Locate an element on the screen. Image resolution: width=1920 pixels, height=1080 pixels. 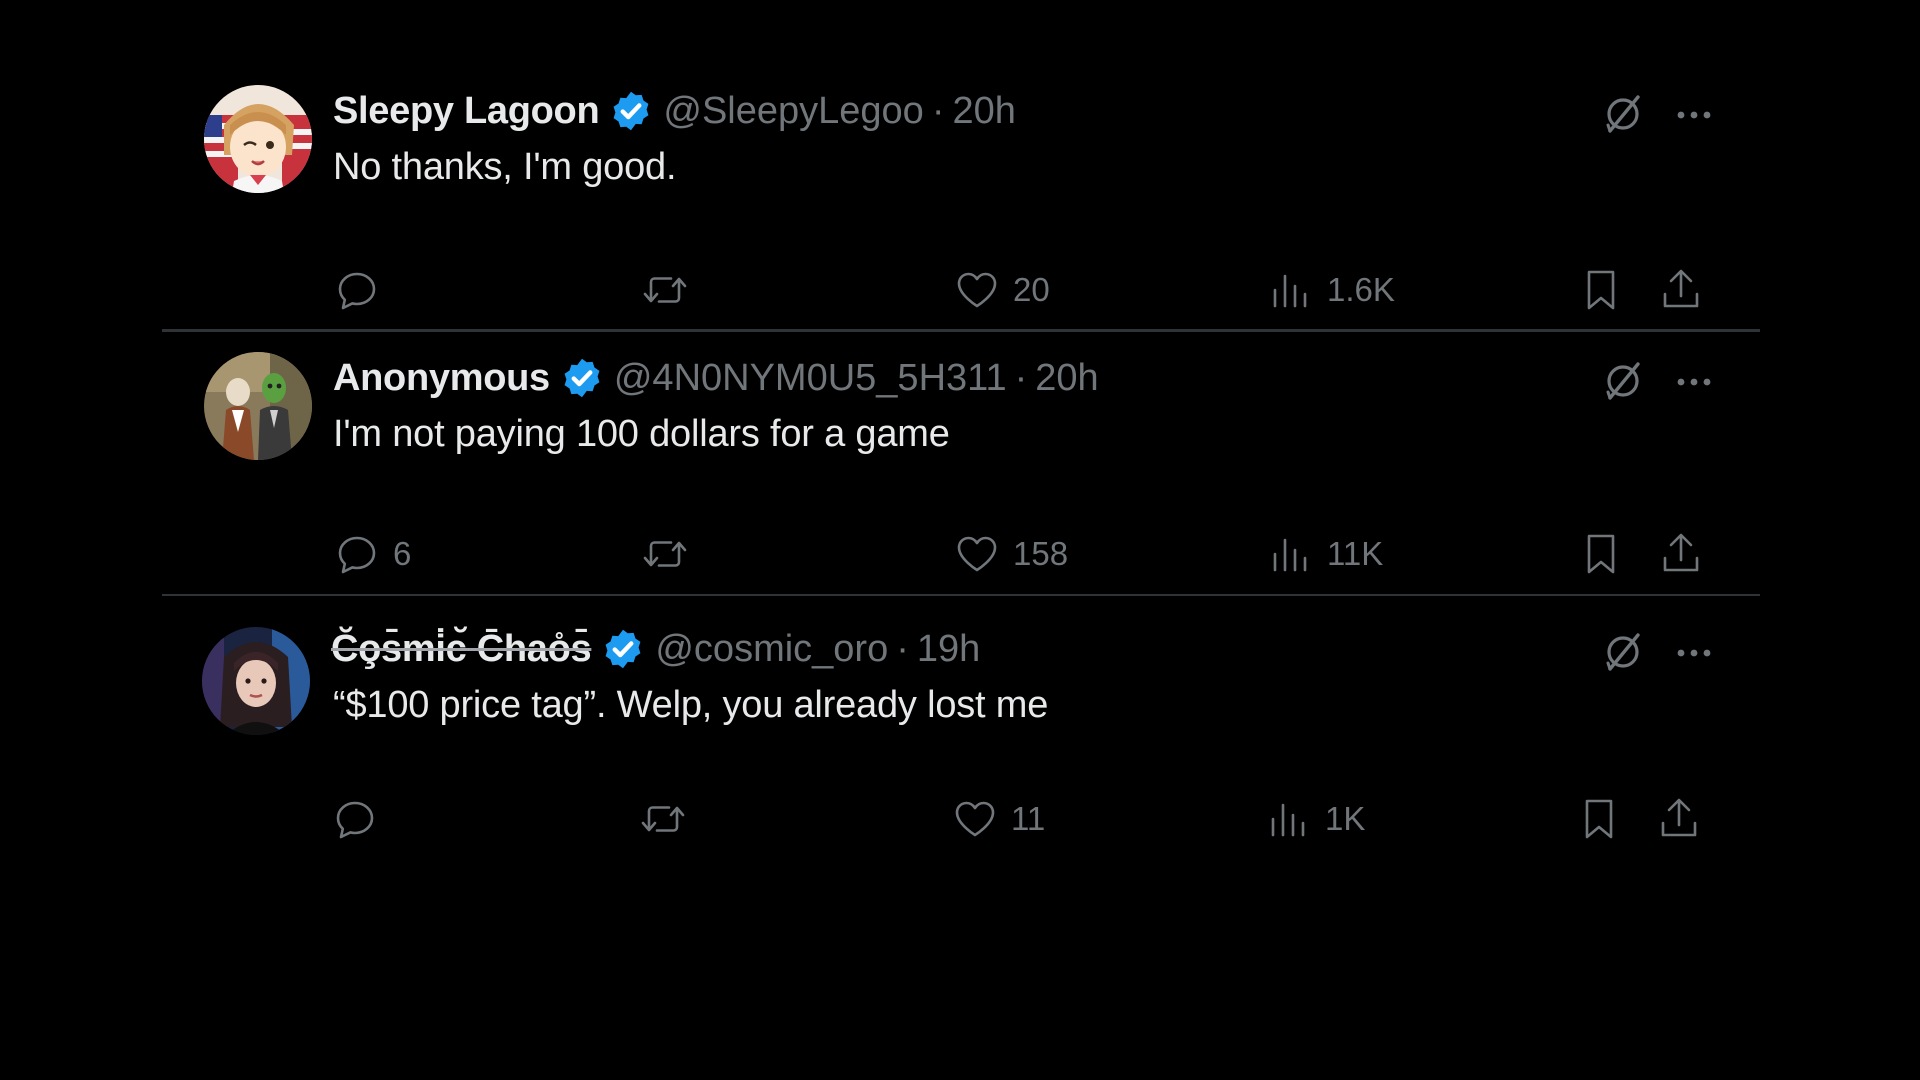
tweet-text: I'm not paying 100 dollars for a game is located at coordinates (641, 434).